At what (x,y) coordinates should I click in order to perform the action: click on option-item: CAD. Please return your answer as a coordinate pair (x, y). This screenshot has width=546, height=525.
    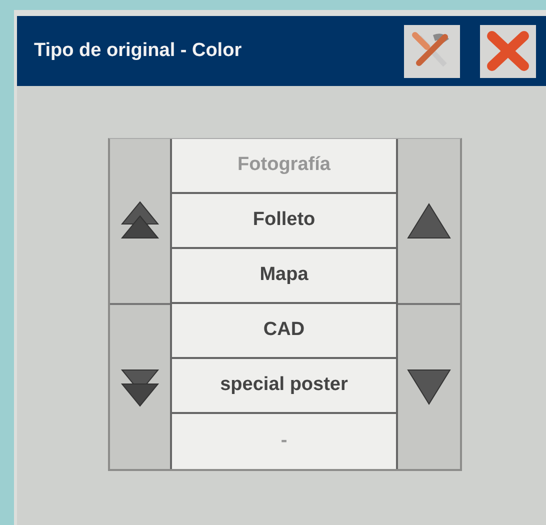
    Looking at the image, I should click on (284, 331).